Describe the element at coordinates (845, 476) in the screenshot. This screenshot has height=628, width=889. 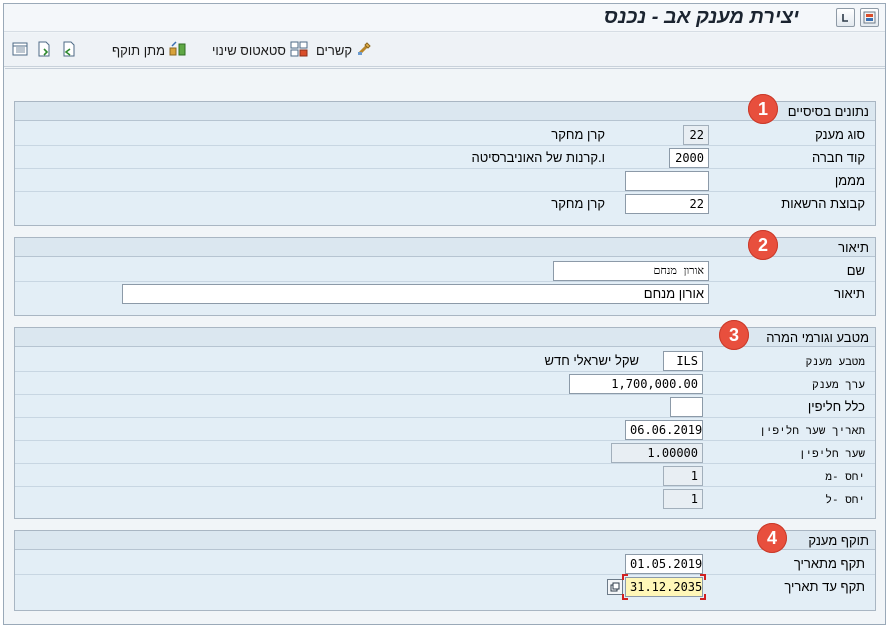
I see `ratio-from-label: יחס -מ` at that location.